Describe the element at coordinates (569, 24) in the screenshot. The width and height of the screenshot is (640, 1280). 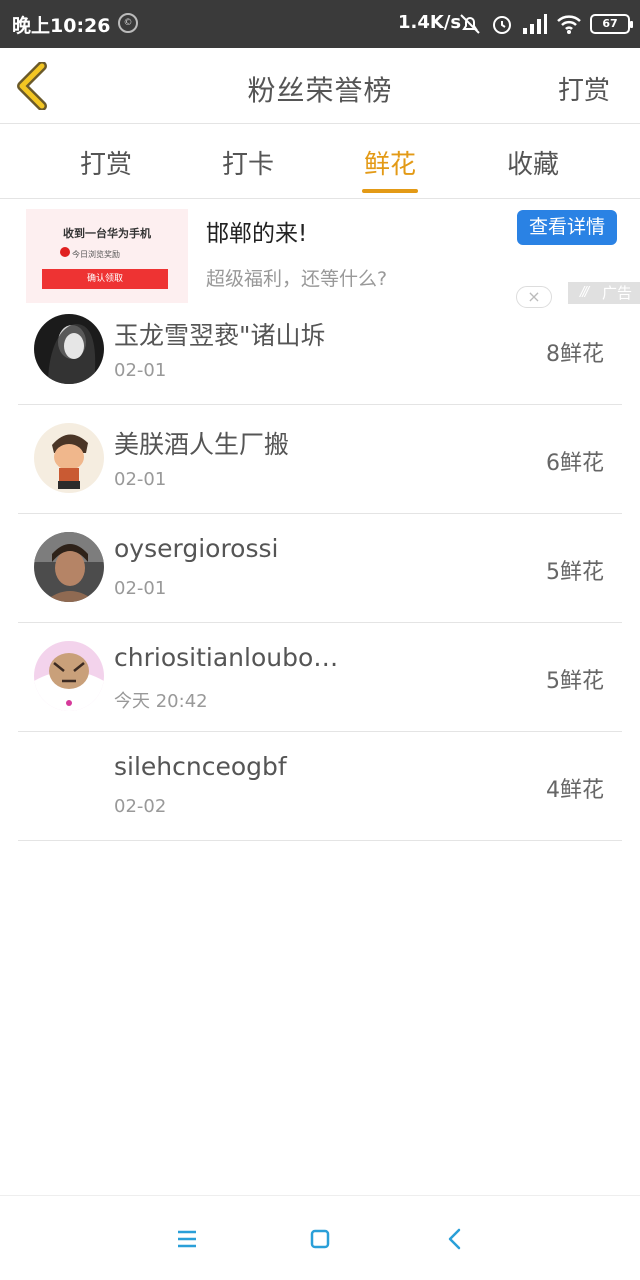
I see `wifi-icon` at that location.